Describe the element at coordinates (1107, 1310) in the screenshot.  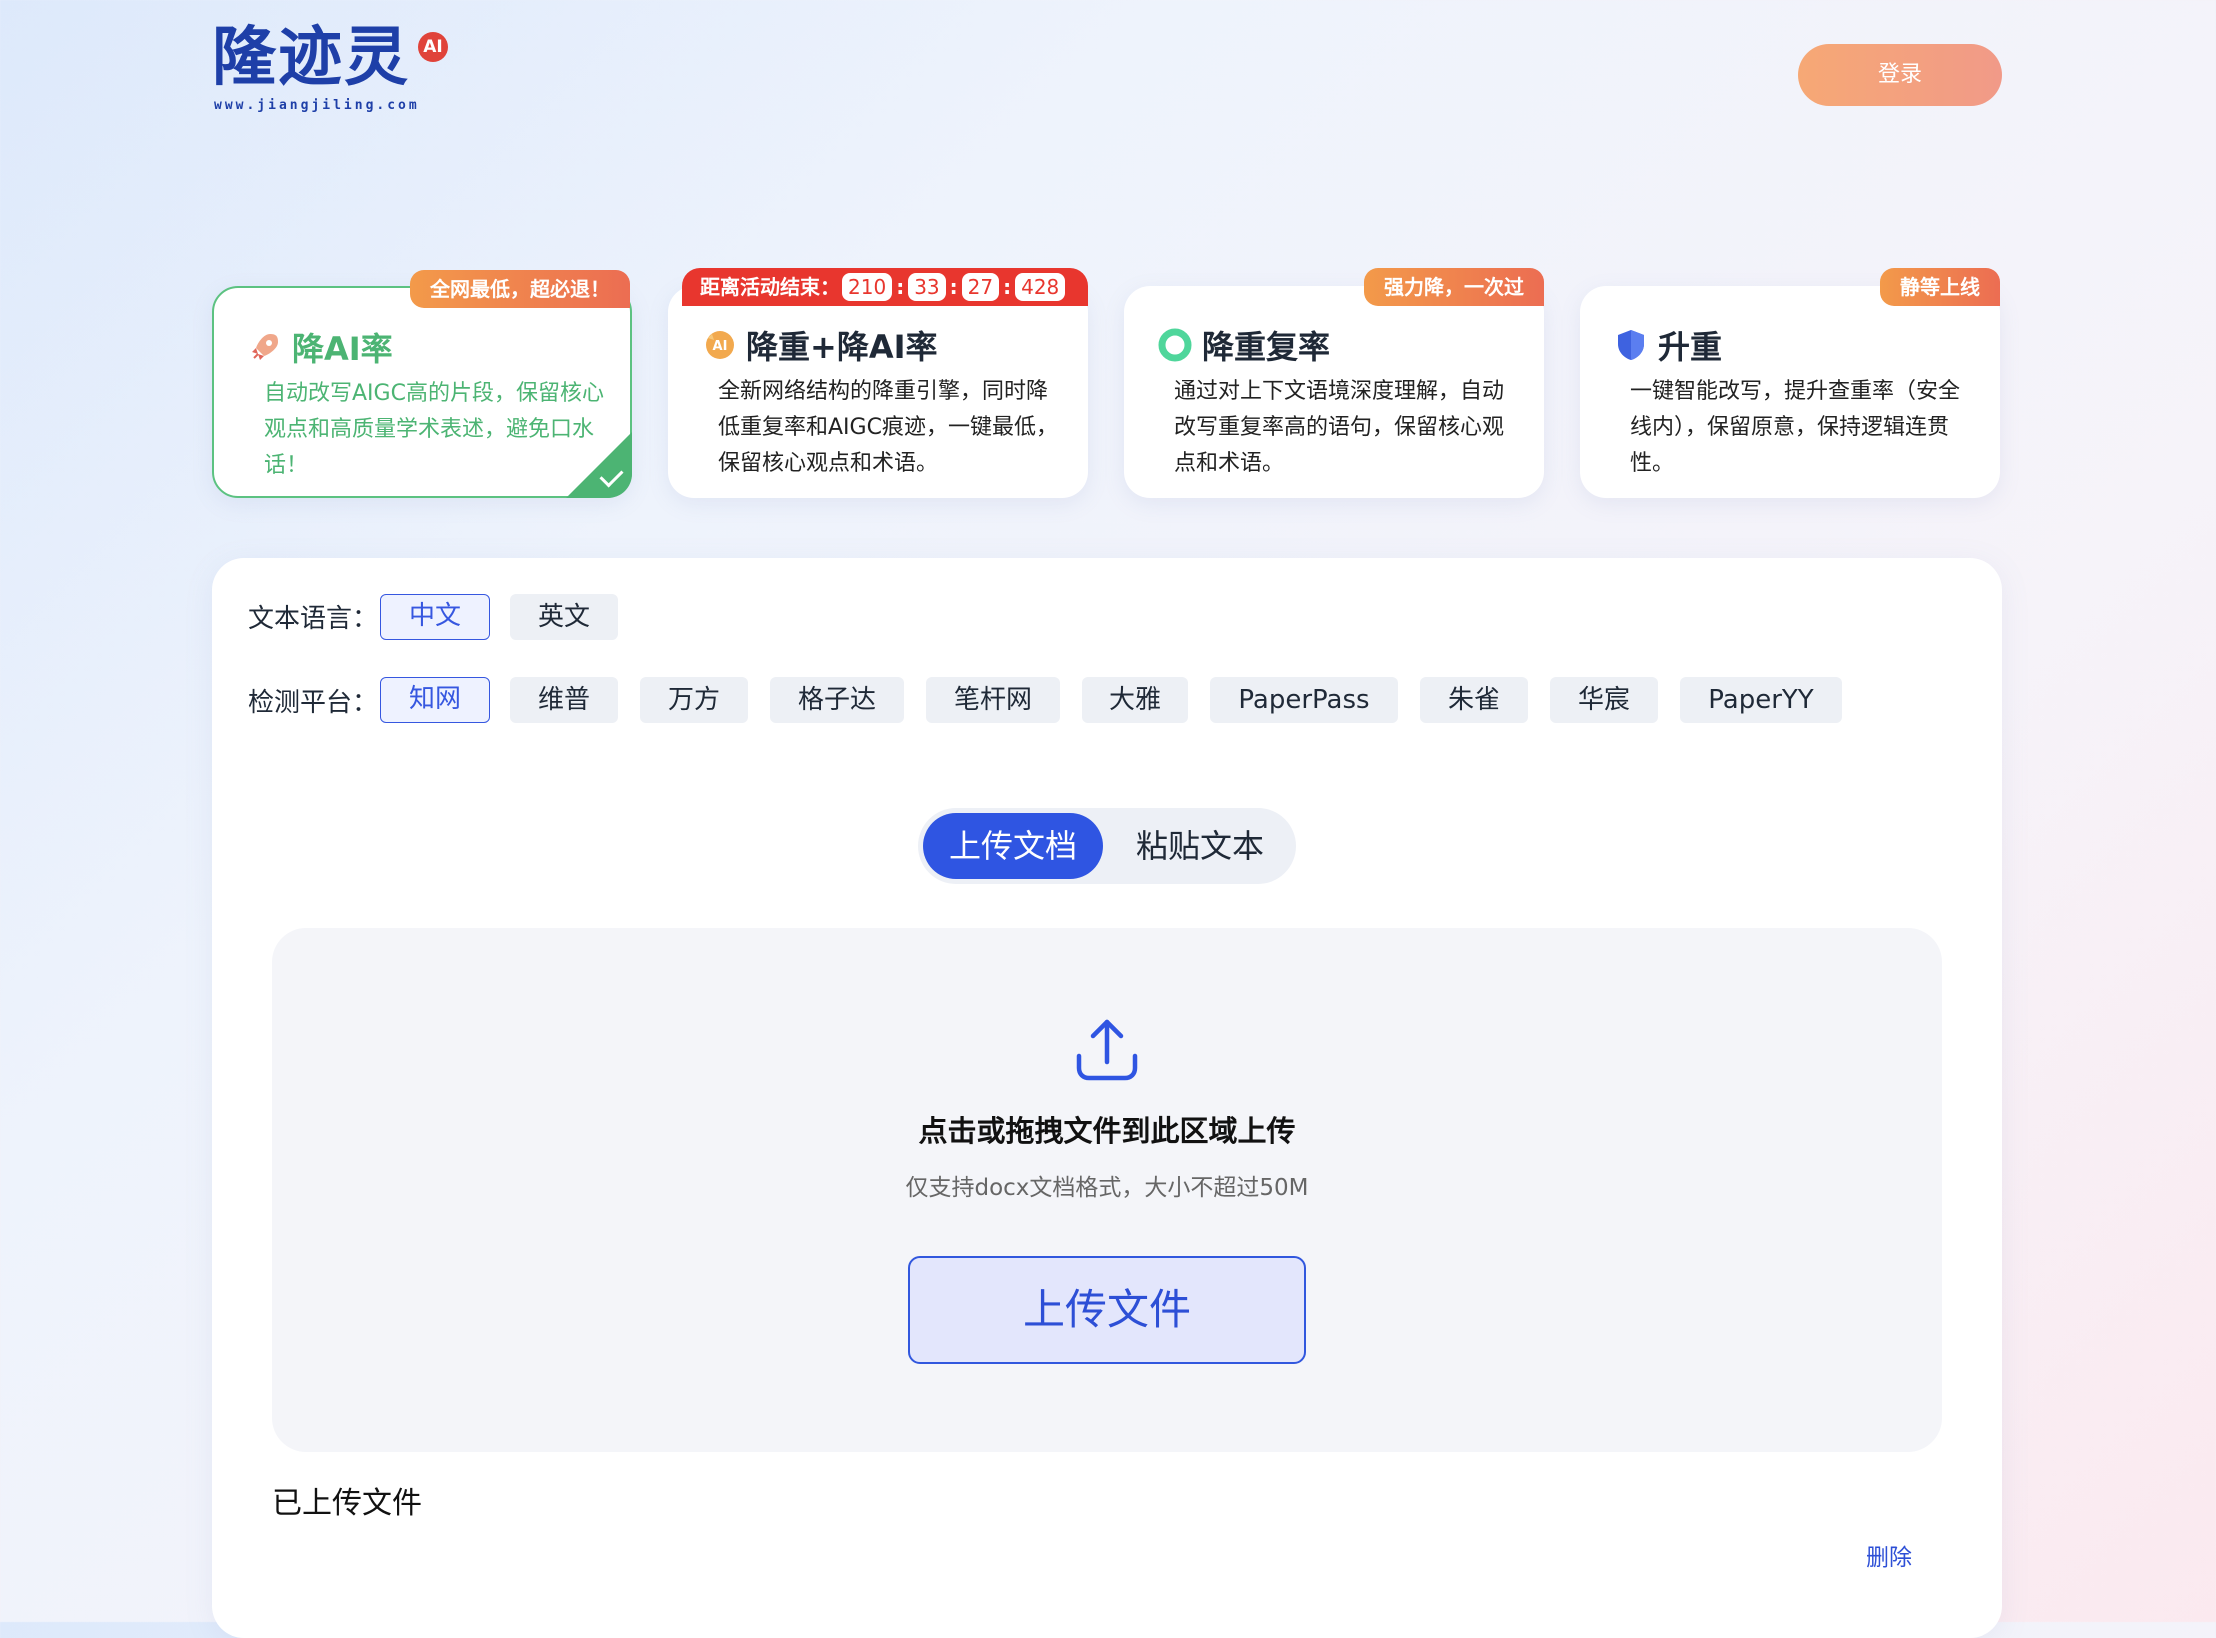
I see `upload-file-button: 上传文件` at that location.